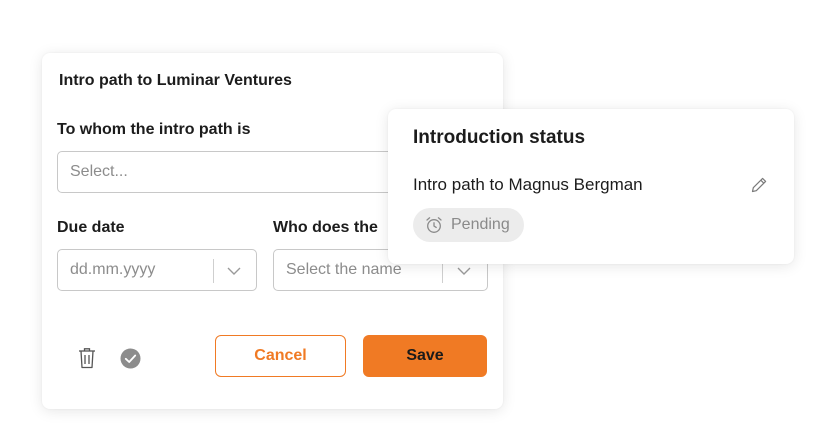 This screenshot has width=836, height=446. I want to click on form-title: Intro path to Luminar Ventures, so click(175, 80).